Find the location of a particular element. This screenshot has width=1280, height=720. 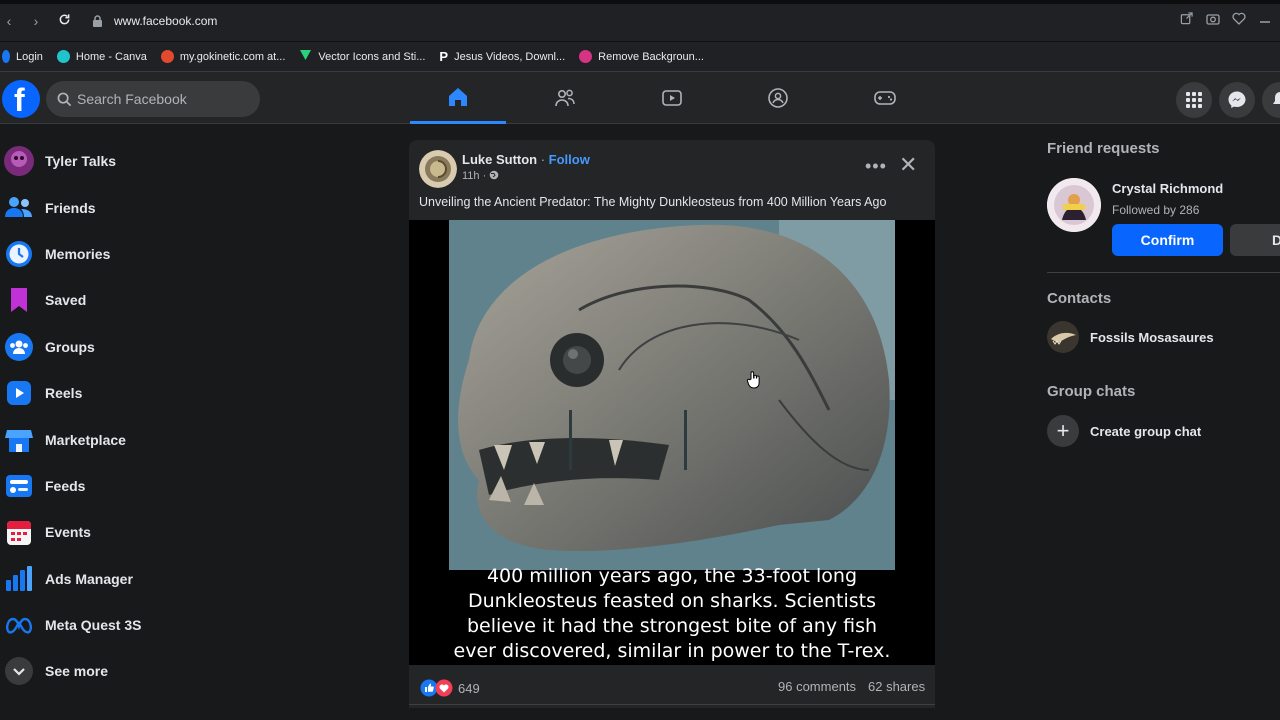

messenger-button is located at coordinates (1237, 100).